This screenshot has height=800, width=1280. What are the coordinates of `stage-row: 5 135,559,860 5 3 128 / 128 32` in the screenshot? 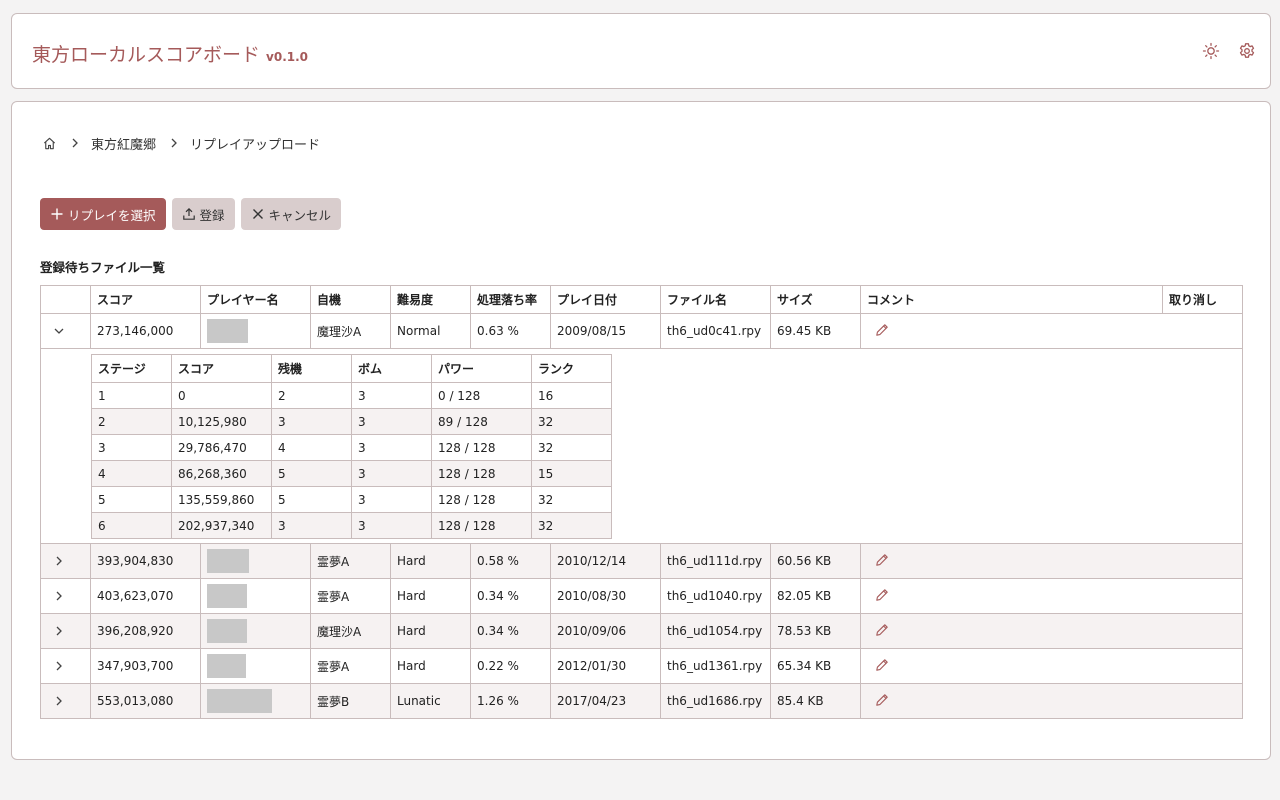 It's located at (351, 499).